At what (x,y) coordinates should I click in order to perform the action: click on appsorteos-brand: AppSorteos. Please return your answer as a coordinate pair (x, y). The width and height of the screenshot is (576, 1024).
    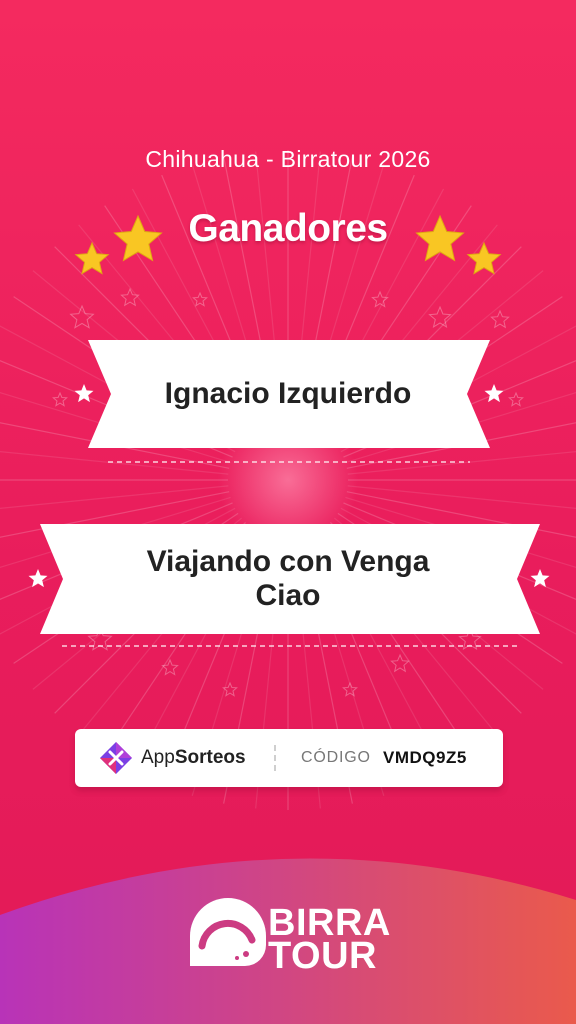
    Looking at the image, I should click on (193, 758).